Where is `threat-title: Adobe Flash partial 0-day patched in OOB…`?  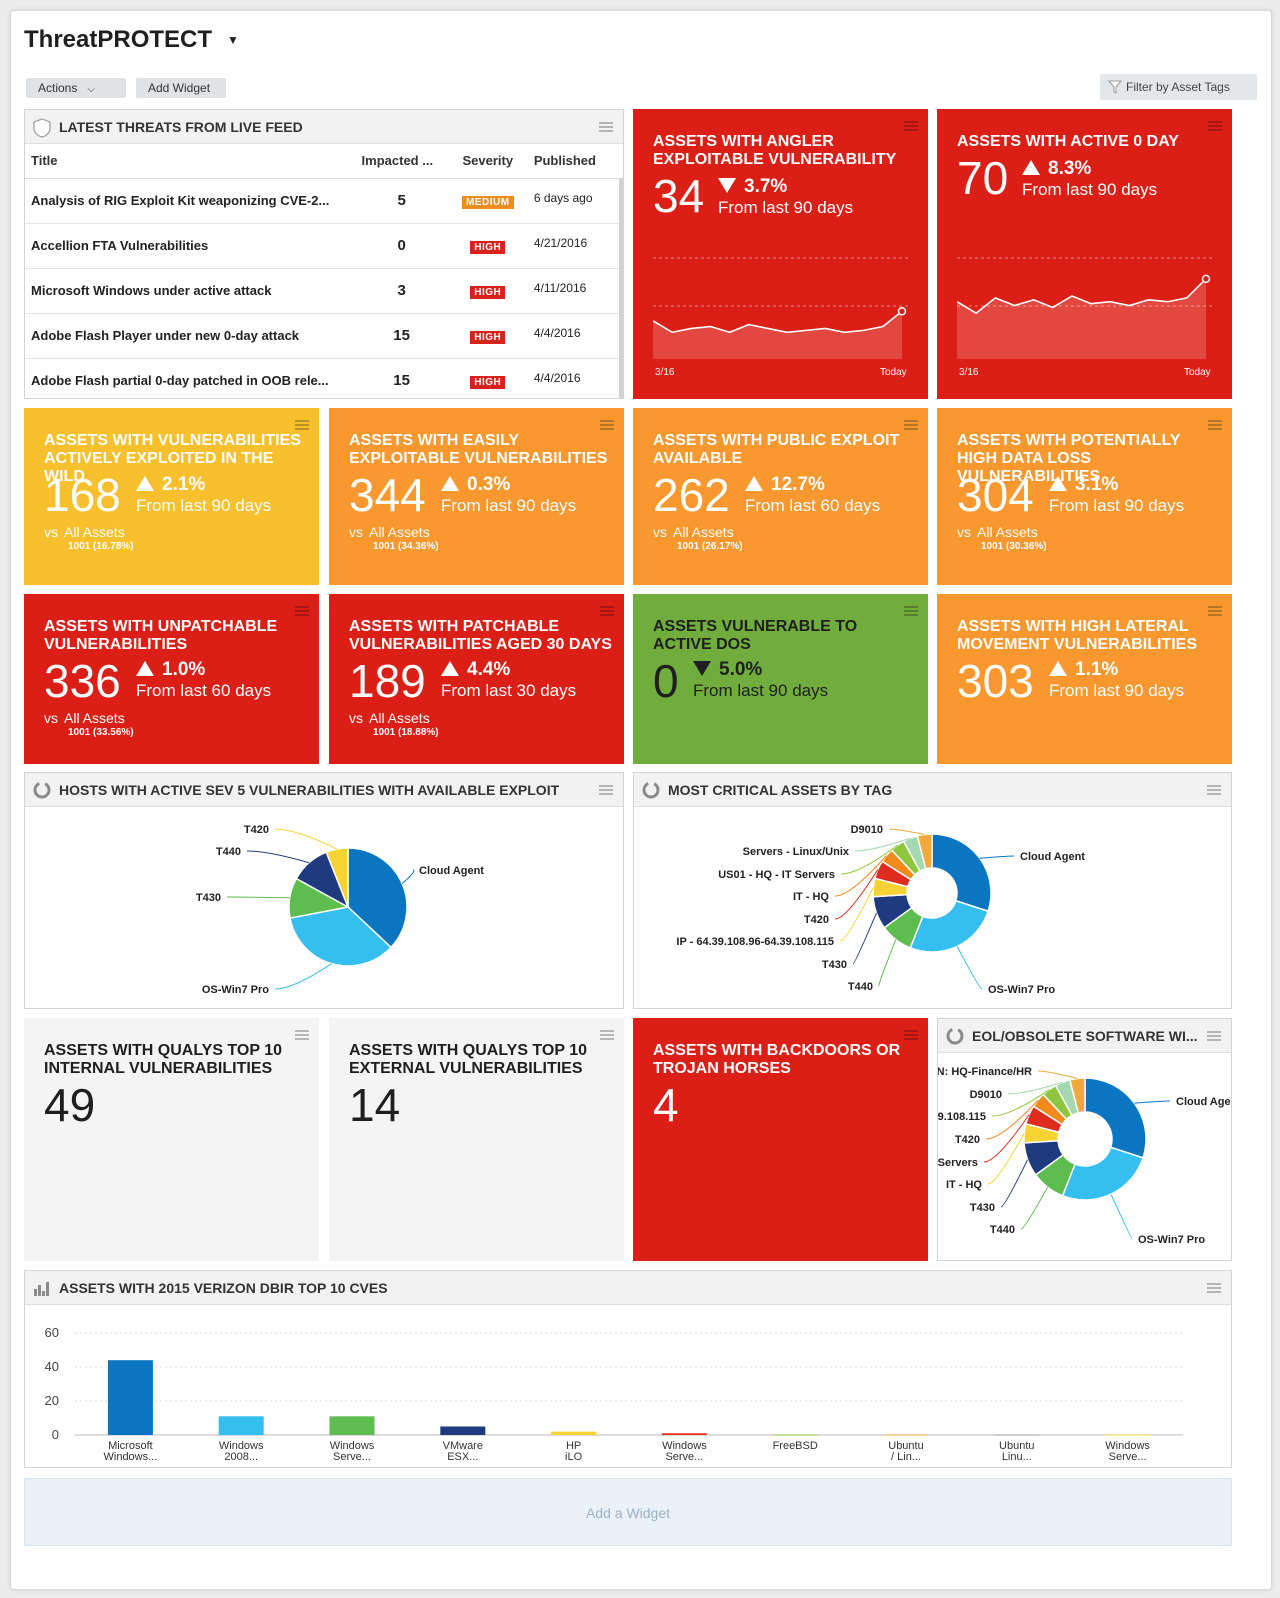 threat-title: Adobe Flash partial 0-day patched in OOB… is located at coordinates (190, 378).